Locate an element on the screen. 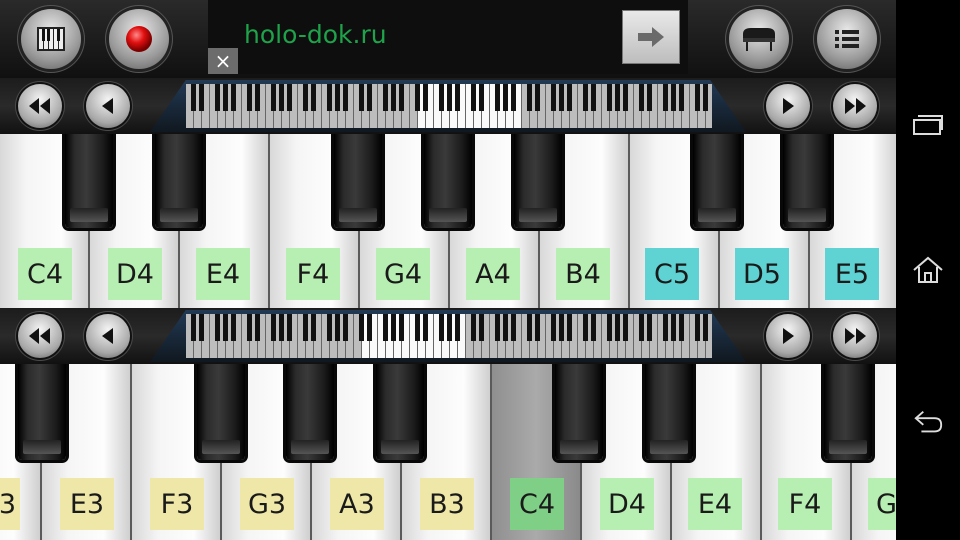 The image size is (960, 540). lower-keyboard-navigator is located at coordinates (448, 336).